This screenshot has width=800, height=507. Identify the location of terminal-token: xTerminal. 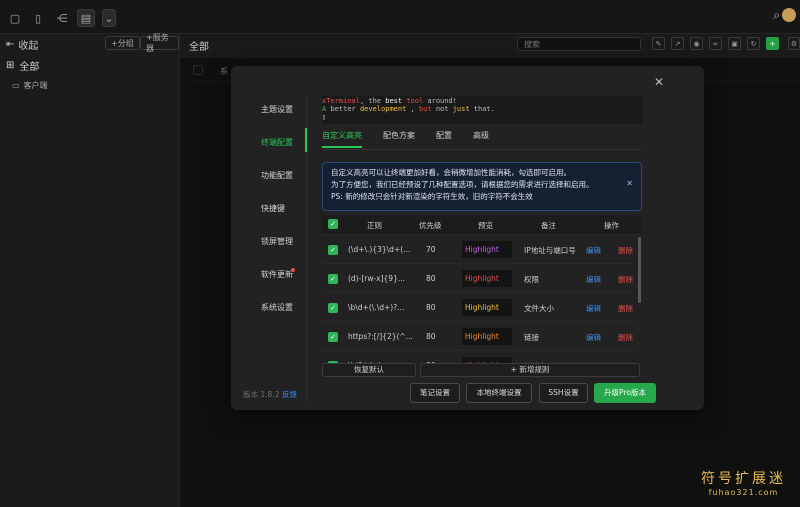
(341, 101).